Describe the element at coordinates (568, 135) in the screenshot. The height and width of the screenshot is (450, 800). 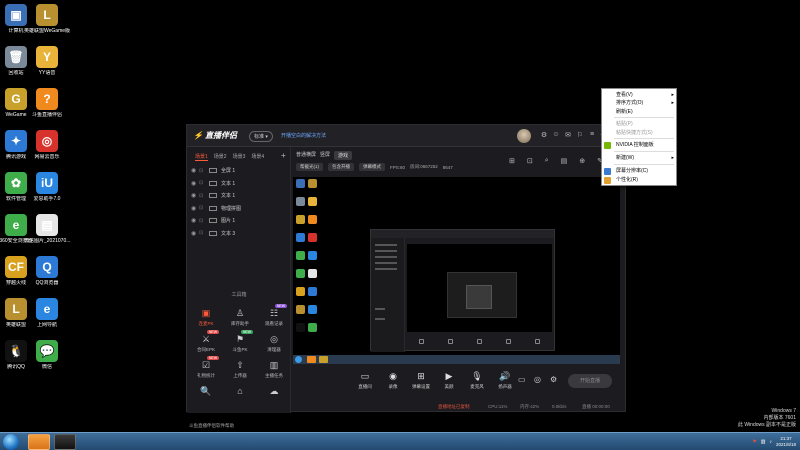
I see `titlebar-button: ✉` at that location.